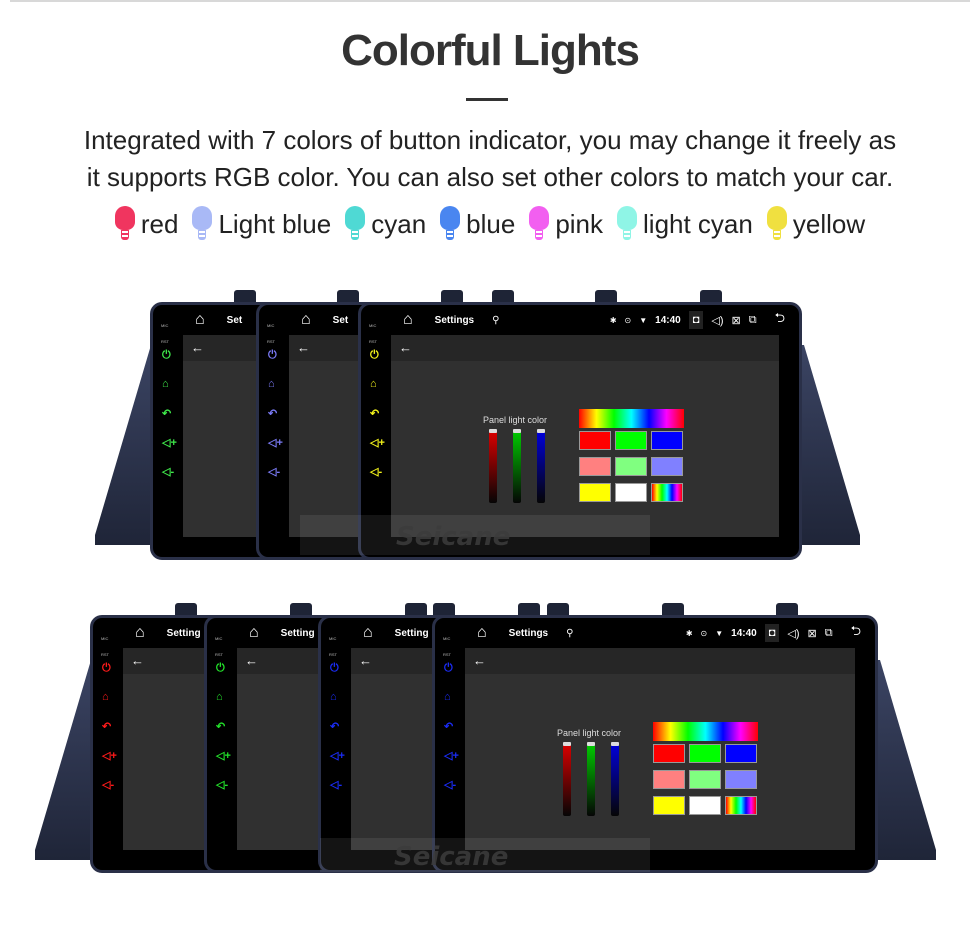  Describe the element at coordinates (399, 223) in the screenshot. I see `legend-label: cyan` at that location.